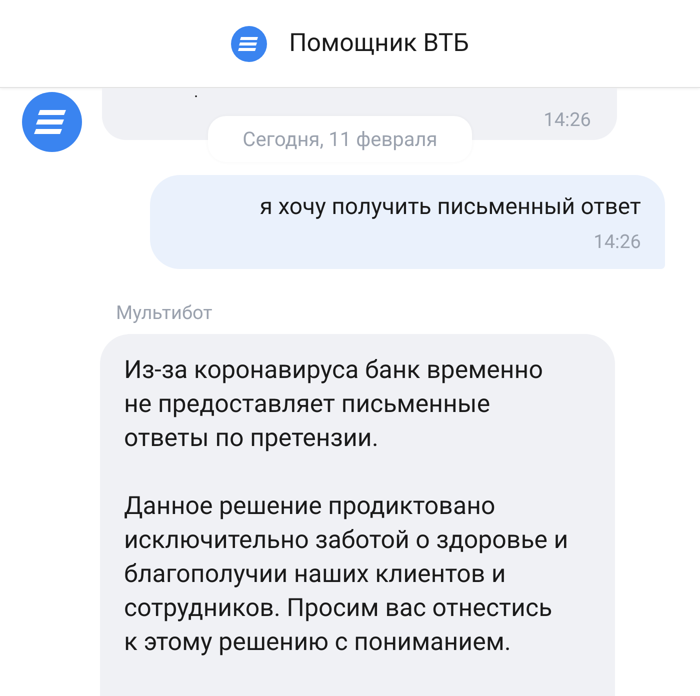 The width and height of the screenshot is (700, 696). What do you see at coordinates (165, 312) in the screenshot?
I see `sender-name: Мультибот` at bounding box center [165, 312].